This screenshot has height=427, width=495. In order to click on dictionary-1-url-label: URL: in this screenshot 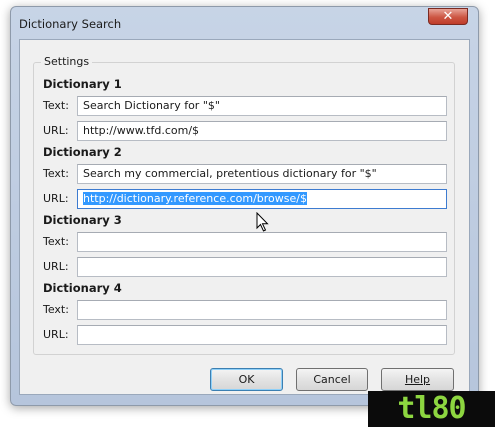, I will do `click(56, 130)`.